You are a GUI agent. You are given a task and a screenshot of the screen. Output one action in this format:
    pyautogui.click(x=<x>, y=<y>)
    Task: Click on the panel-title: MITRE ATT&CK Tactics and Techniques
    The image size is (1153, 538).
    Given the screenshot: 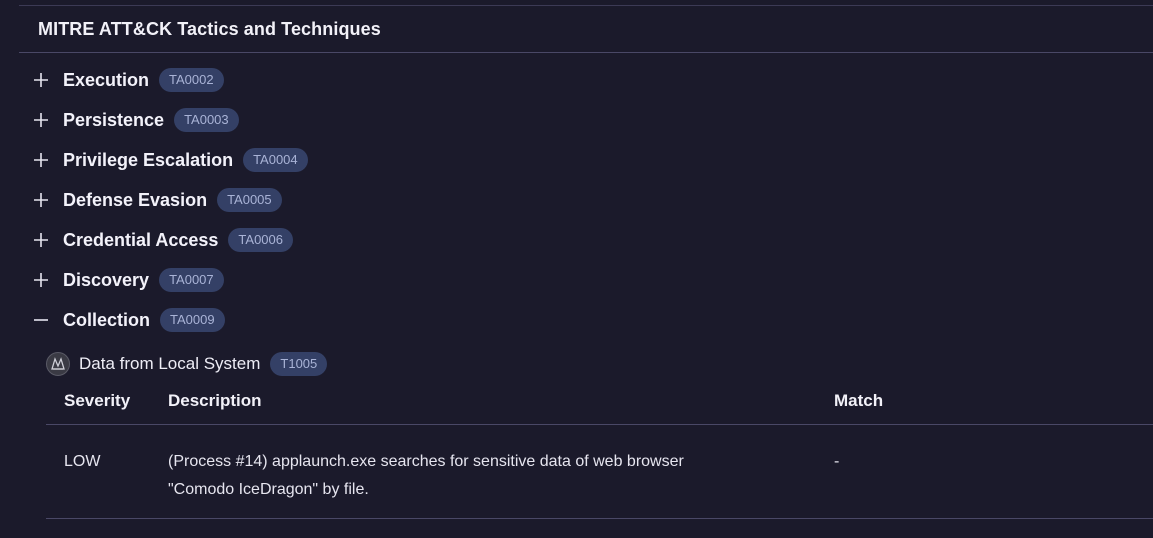 What is the action you would take?
    pyautogui.click(x=209, y=28)
    